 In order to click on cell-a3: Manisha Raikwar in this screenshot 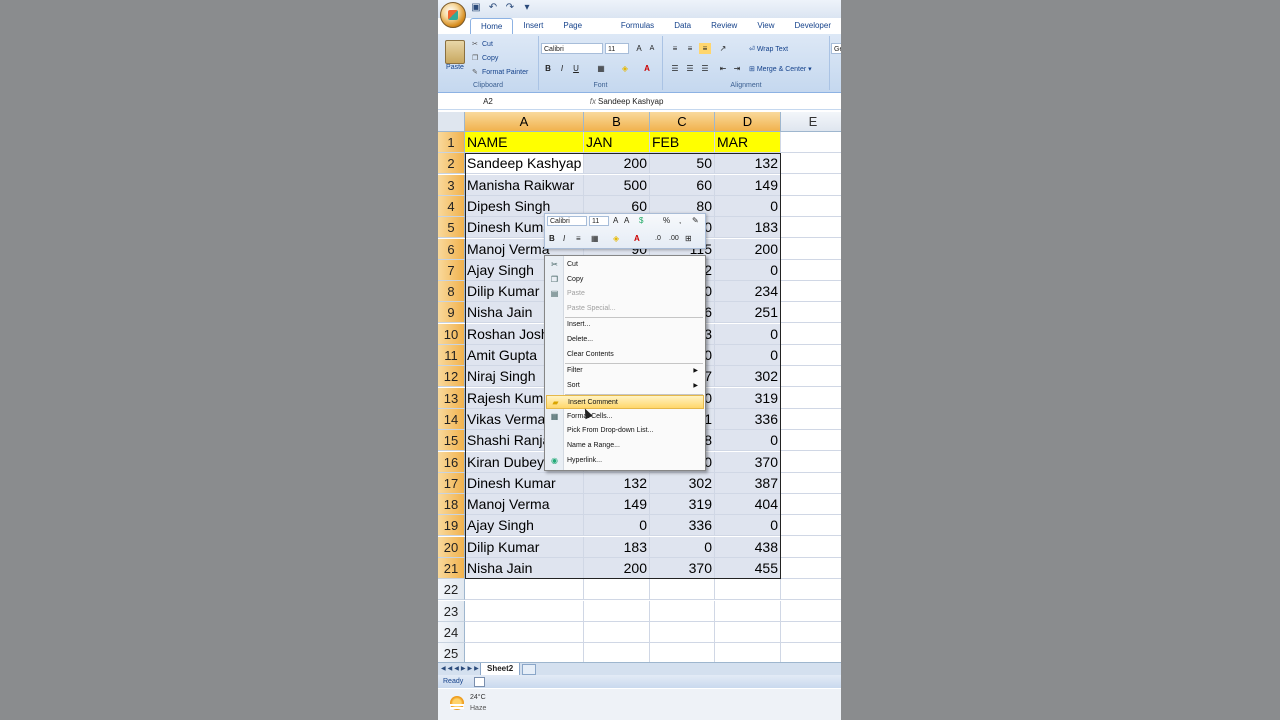, I will do `click(524, 185)`.